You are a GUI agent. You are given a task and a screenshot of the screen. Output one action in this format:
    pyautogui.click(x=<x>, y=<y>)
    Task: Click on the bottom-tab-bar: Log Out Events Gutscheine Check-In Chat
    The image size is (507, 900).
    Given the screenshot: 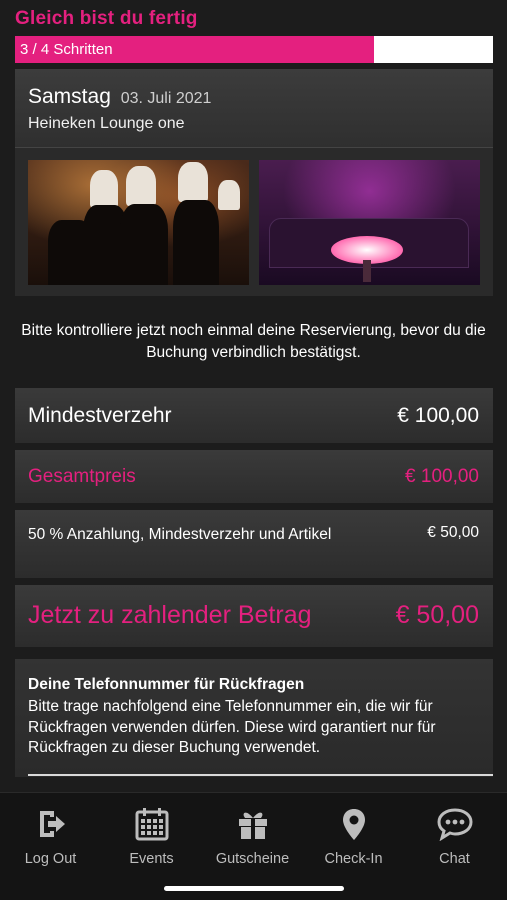 What is the action you would take?
    pyautogui.click(x=253, y=846)
    